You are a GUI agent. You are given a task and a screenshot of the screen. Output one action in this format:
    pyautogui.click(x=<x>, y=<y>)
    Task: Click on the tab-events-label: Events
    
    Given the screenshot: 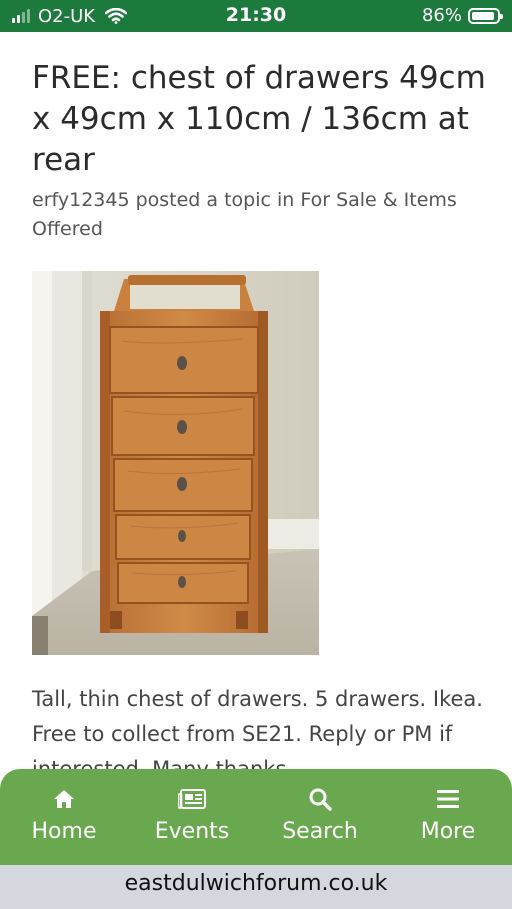 What is the action you would take?
    pyautogui.click(x=192, y=831)
    